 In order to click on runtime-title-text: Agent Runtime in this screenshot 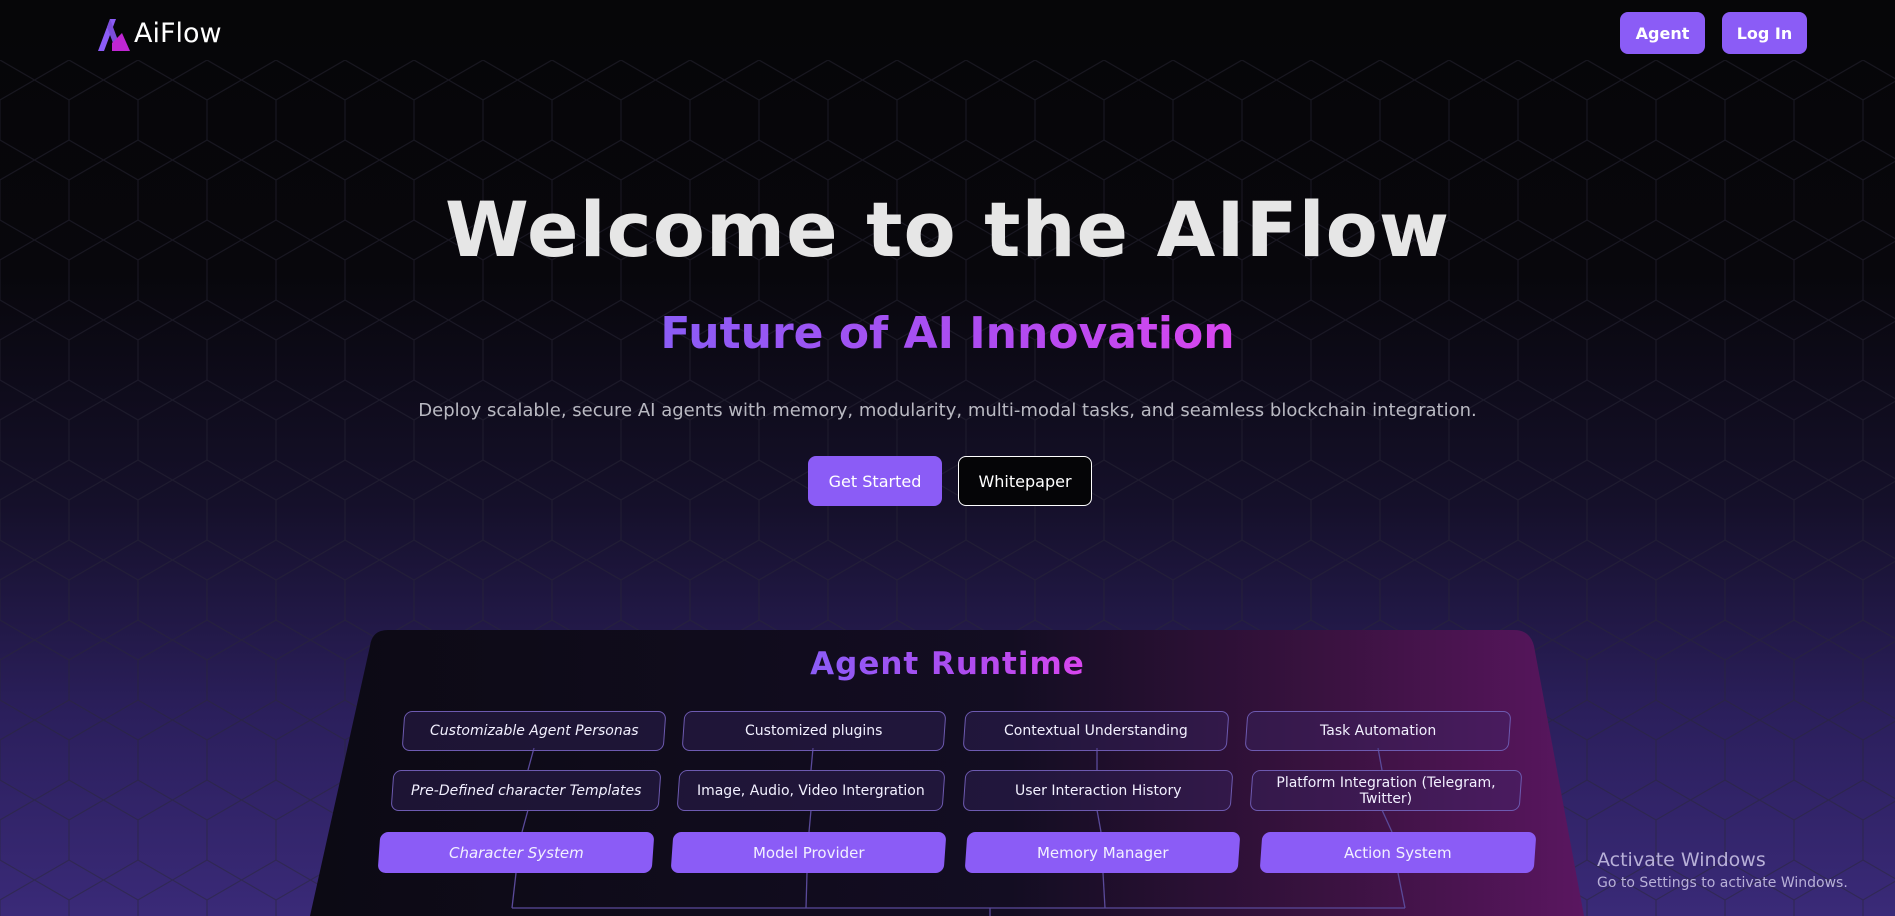, I will do `click(947, 664)`.